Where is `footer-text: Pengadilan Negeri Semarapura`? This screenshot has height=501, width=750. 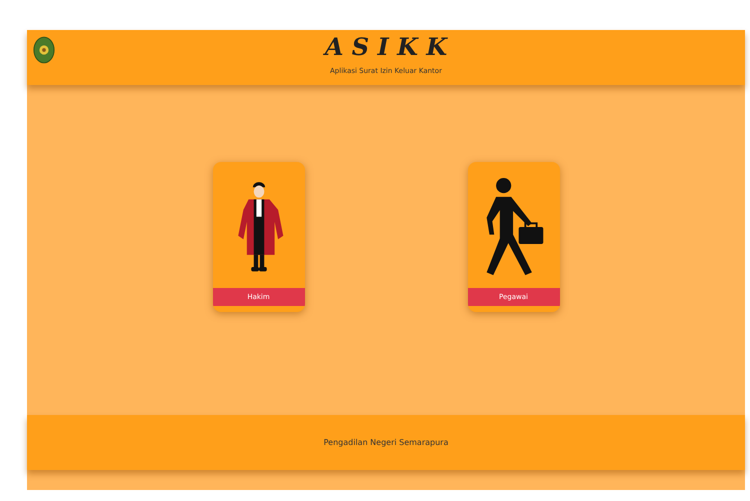 footer-text: Pengadilan Negeri Semarapura is located at coordinates (386, 442).